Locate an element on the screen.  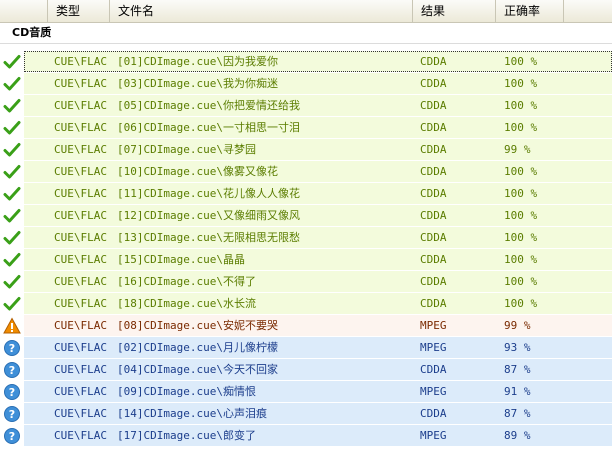
table-row: CUE\FLAC [06]CDImage.cue\一寸相思一寸泪 CDDA 100 % is located at coordinates (306, 128).